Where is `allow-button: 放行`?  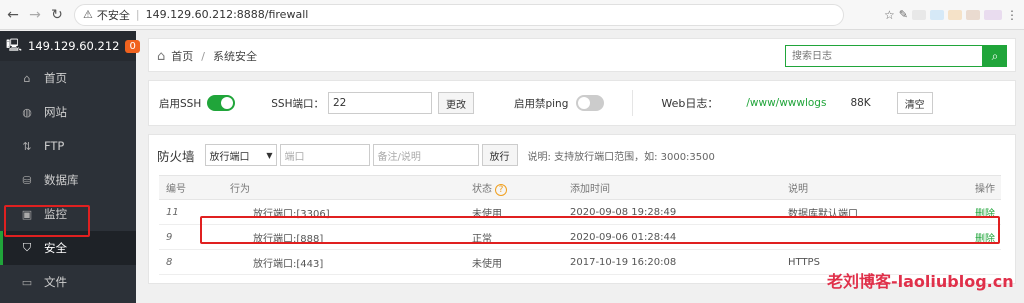 allow-button: 放行 is located at coordinates (499, 155).